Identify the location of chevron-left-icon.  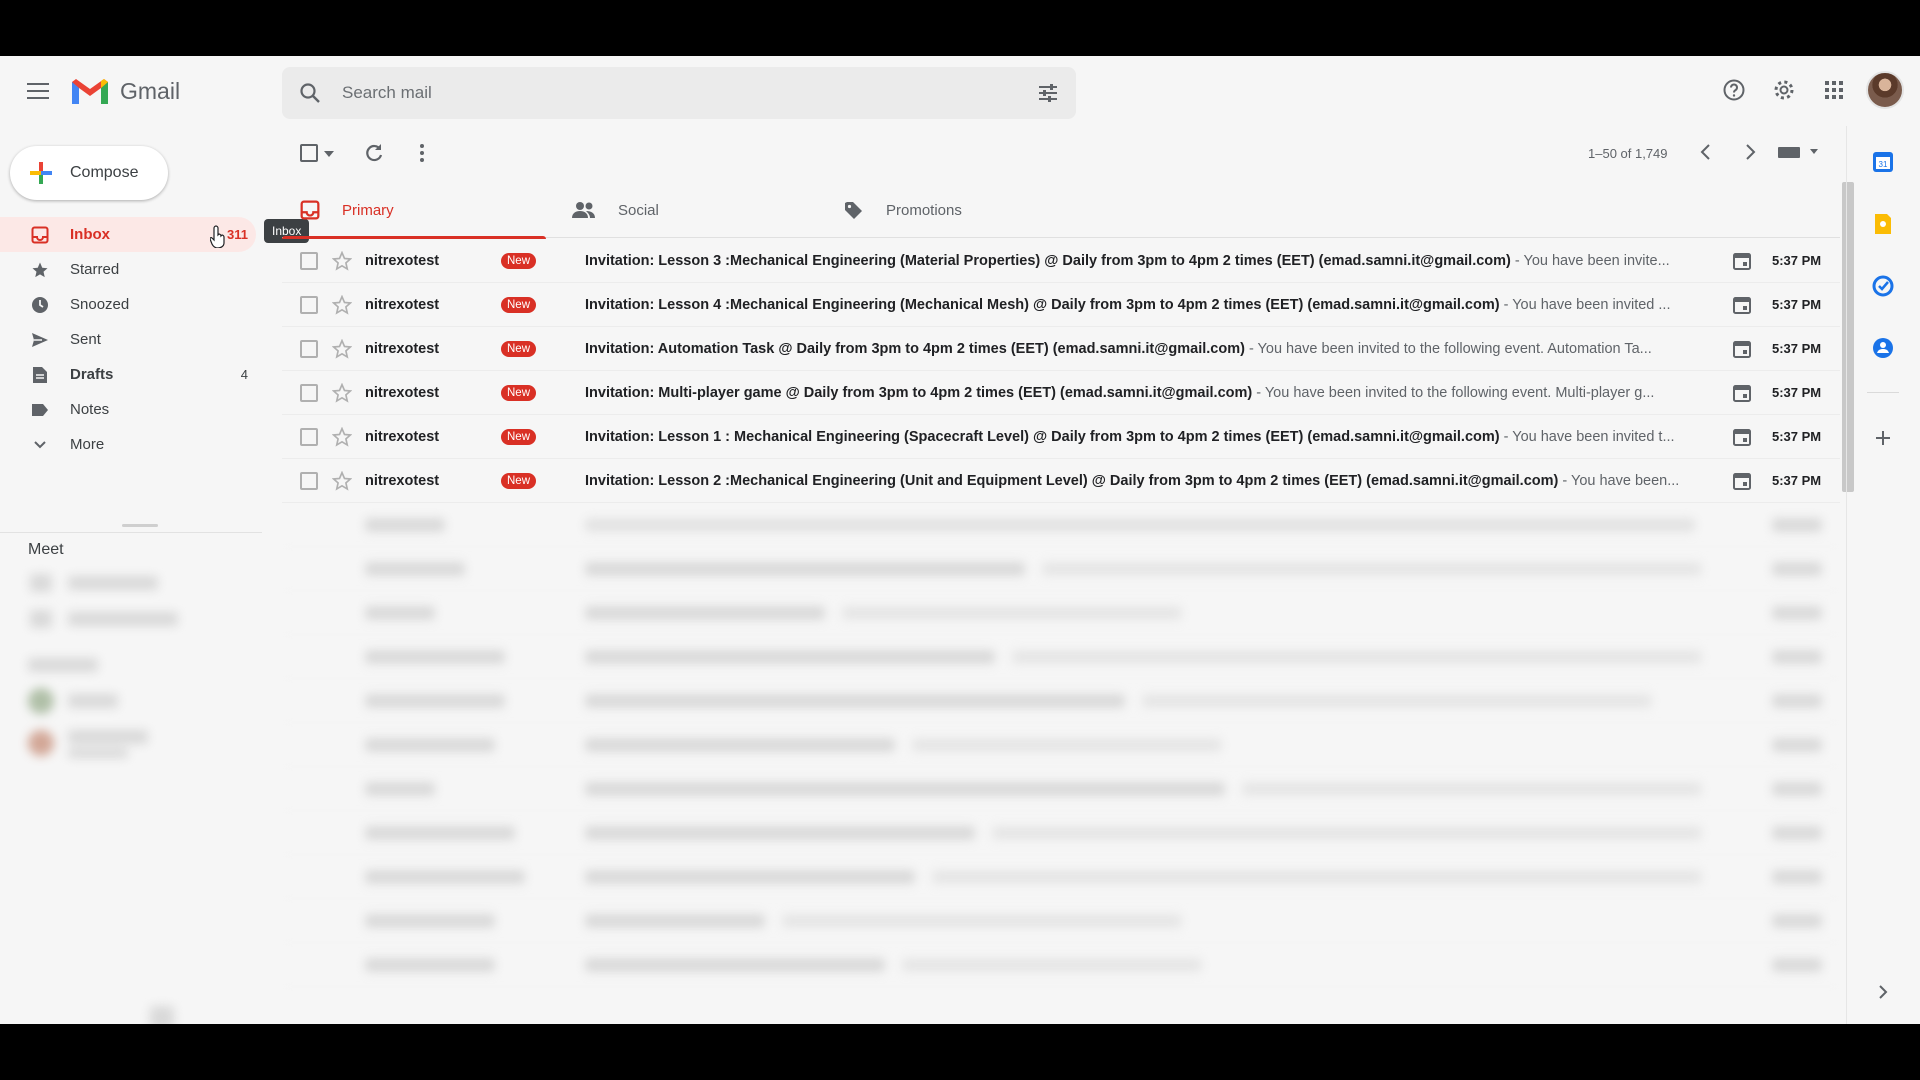
(1706, 152).